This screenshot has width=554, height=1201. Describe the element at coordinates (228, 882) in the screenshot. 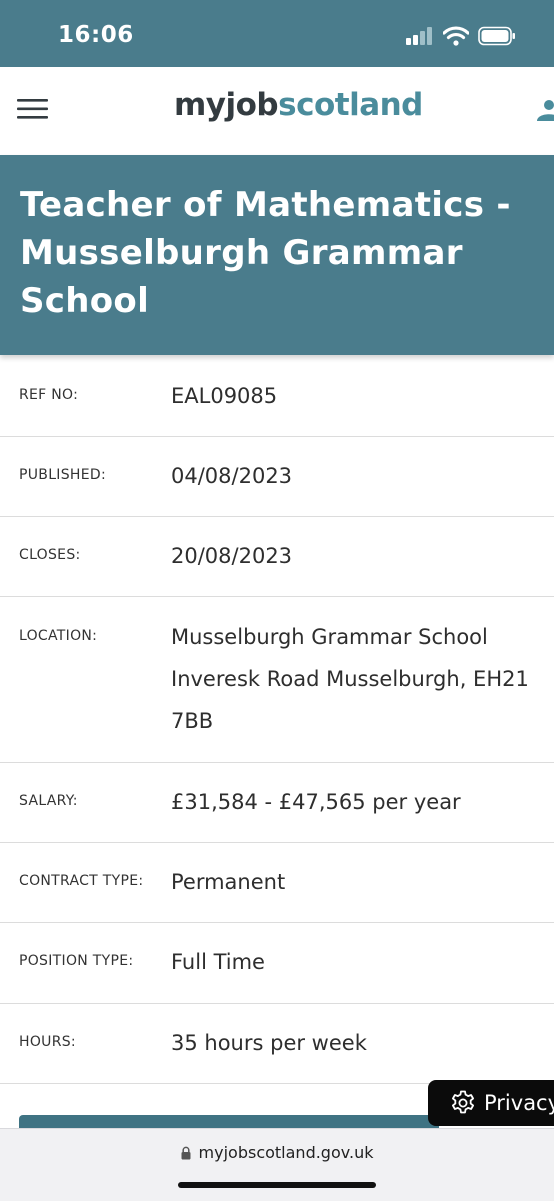

I see `detail-value: Permanent` at that location.